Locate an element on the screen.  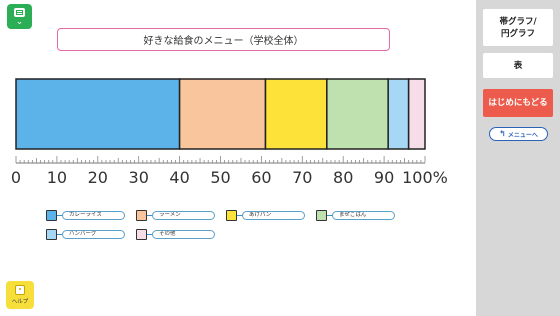
tick-label: 50 is located at coordinates (220, 177).